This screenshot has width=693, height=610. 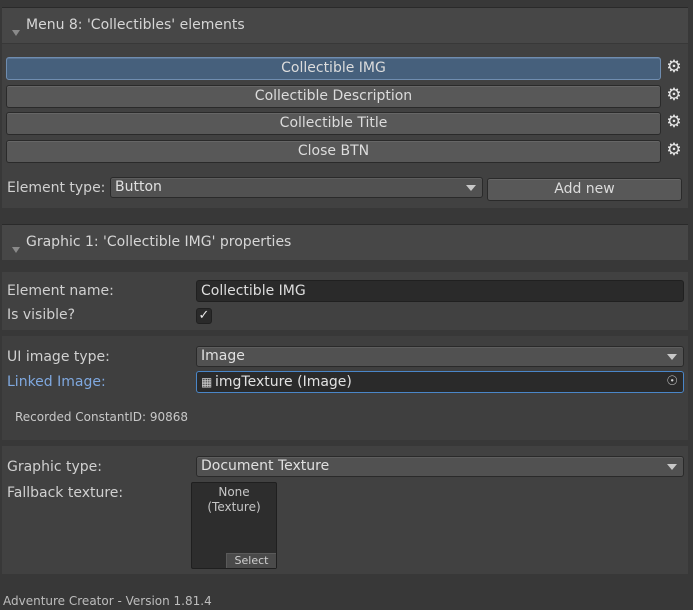 I want to click on image-component-icon: ▦, so click(x=207, y=382).